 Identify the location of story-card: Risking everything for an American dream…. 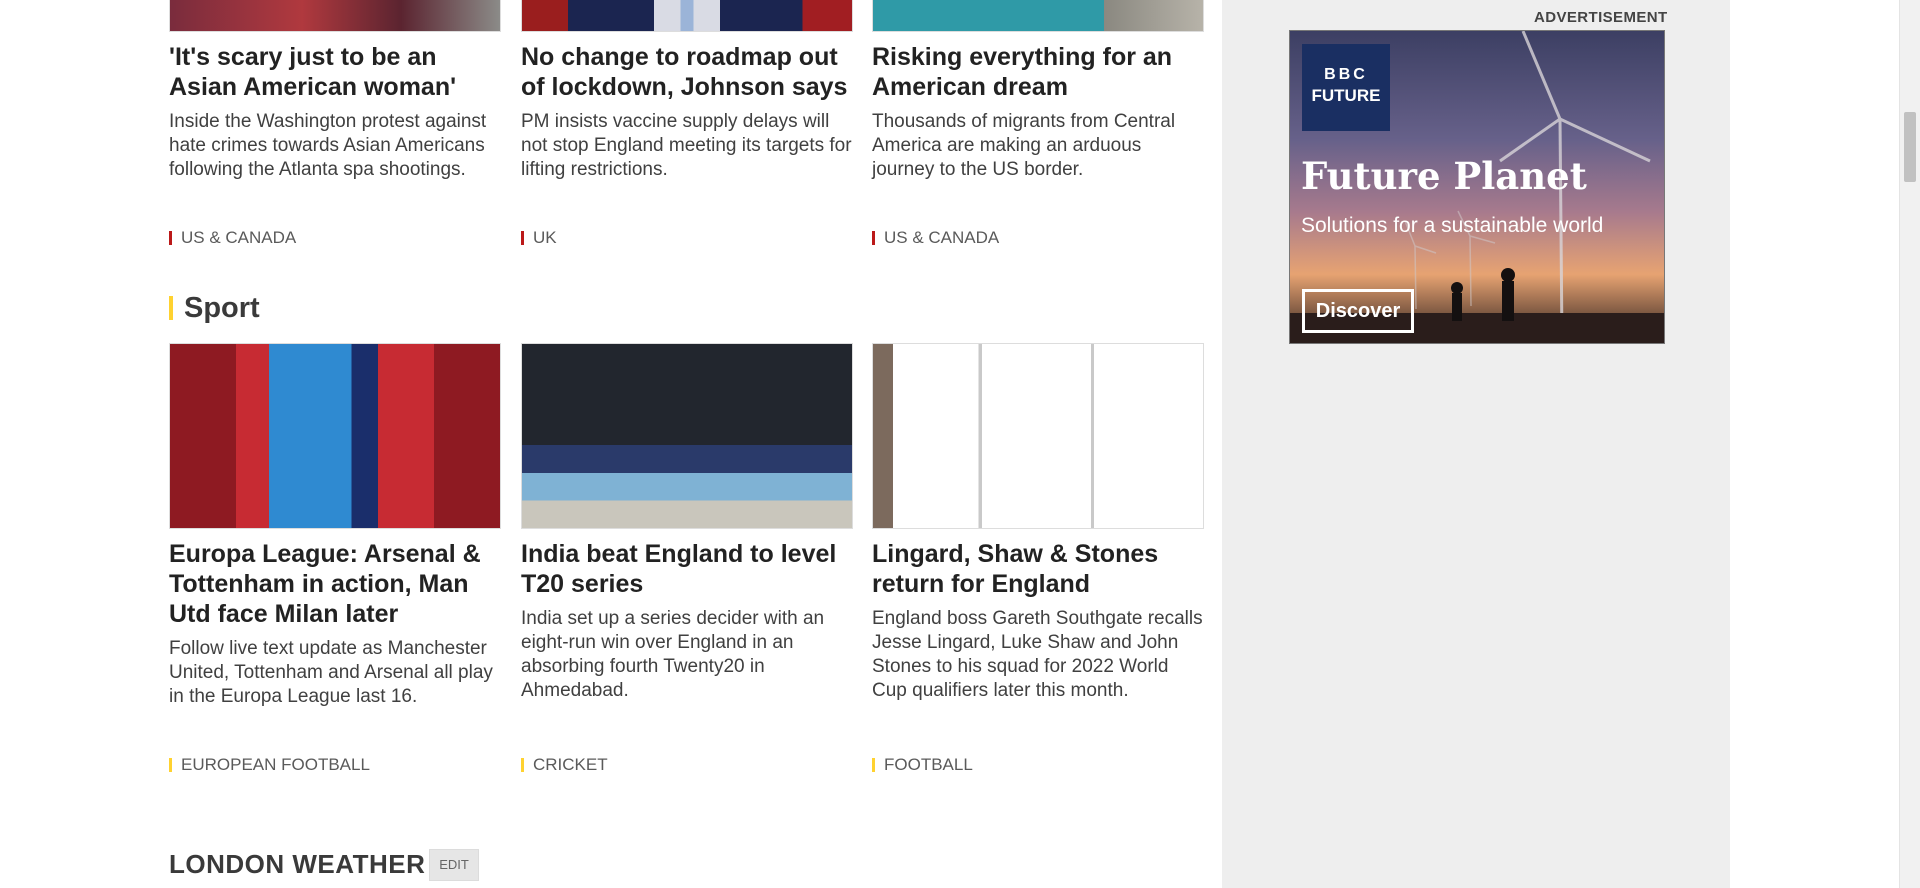
(1037, 112).